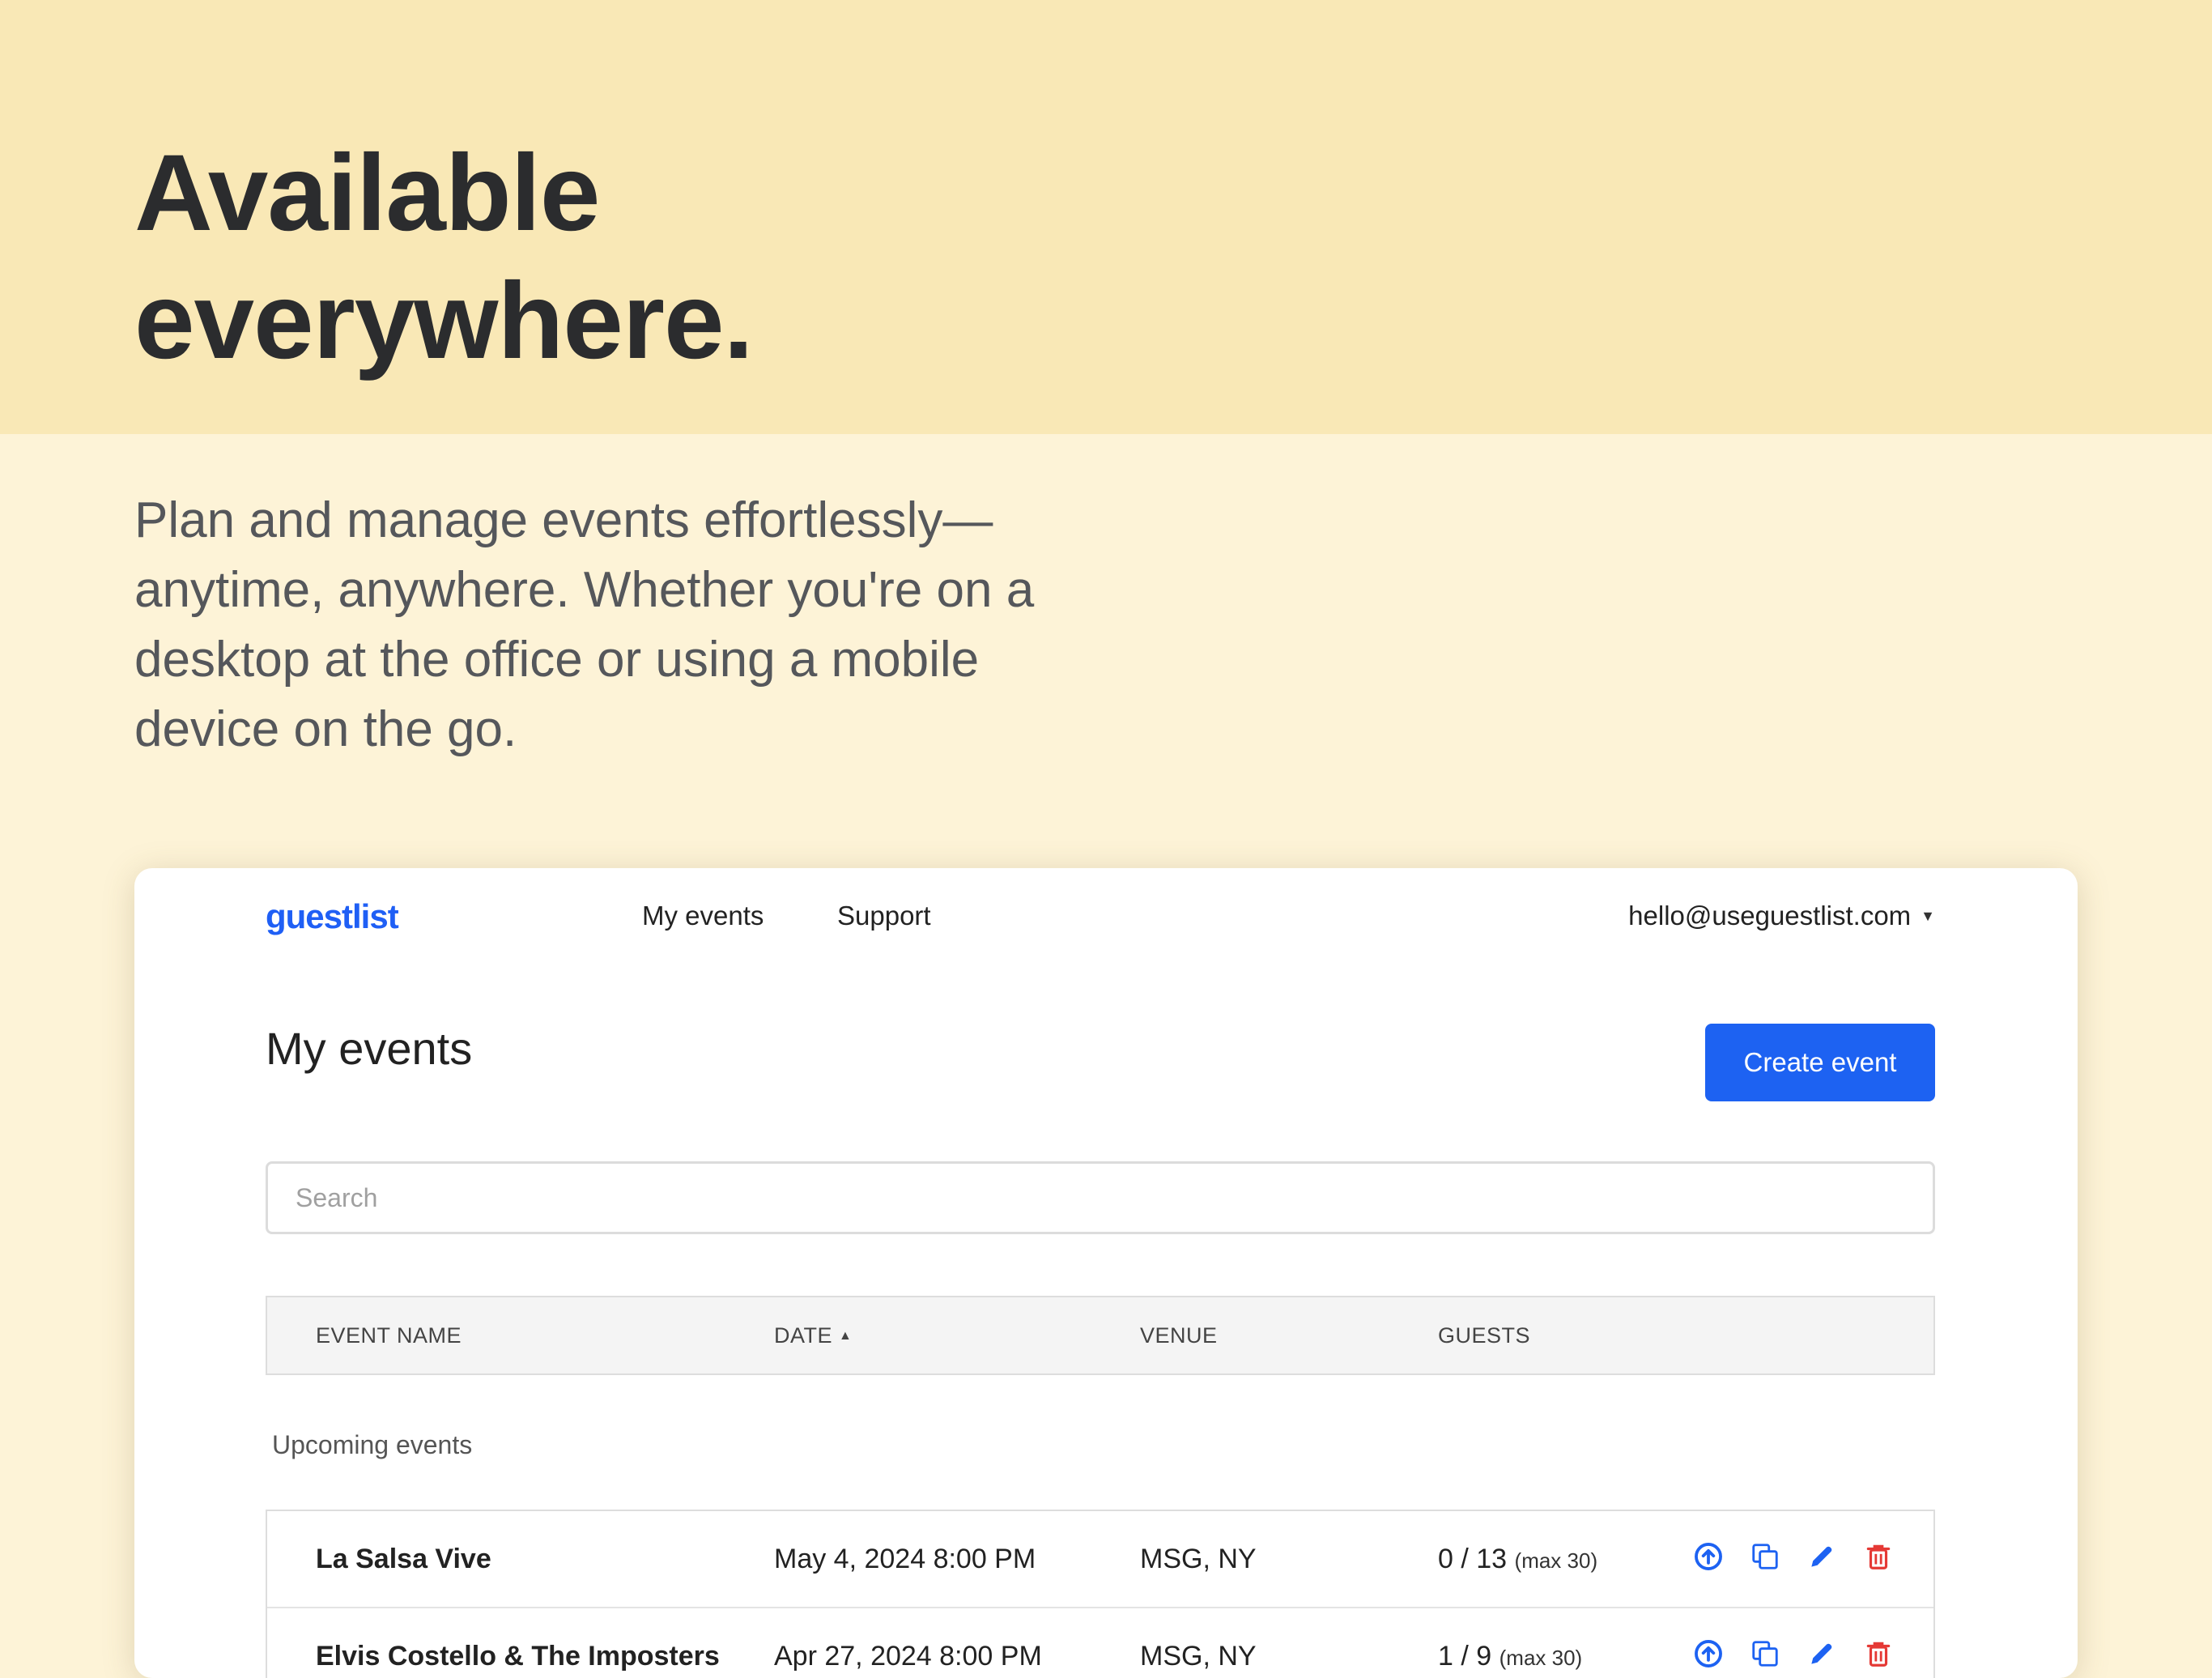 This screenshot has width=2212, height=1678. I want to click on guest-count: 1 / 9, so click(1465, 1656).